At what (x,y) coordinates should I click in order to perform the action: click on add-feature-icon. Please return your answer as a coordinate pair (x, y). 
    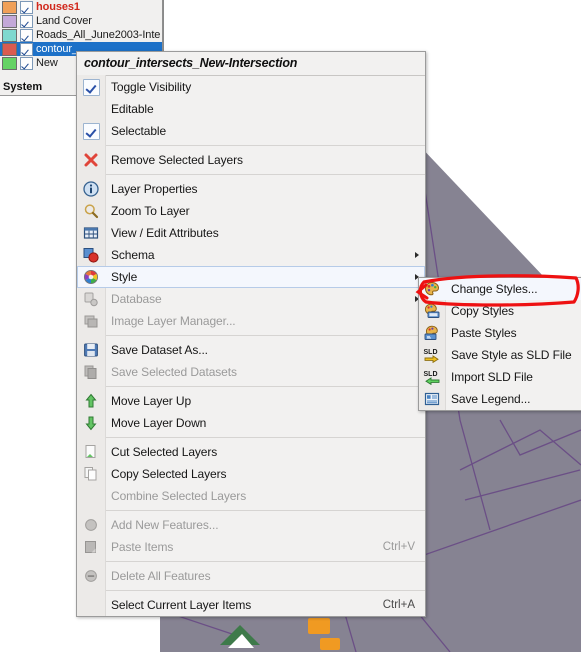
    Looking at the image, I should click on (91, 525).